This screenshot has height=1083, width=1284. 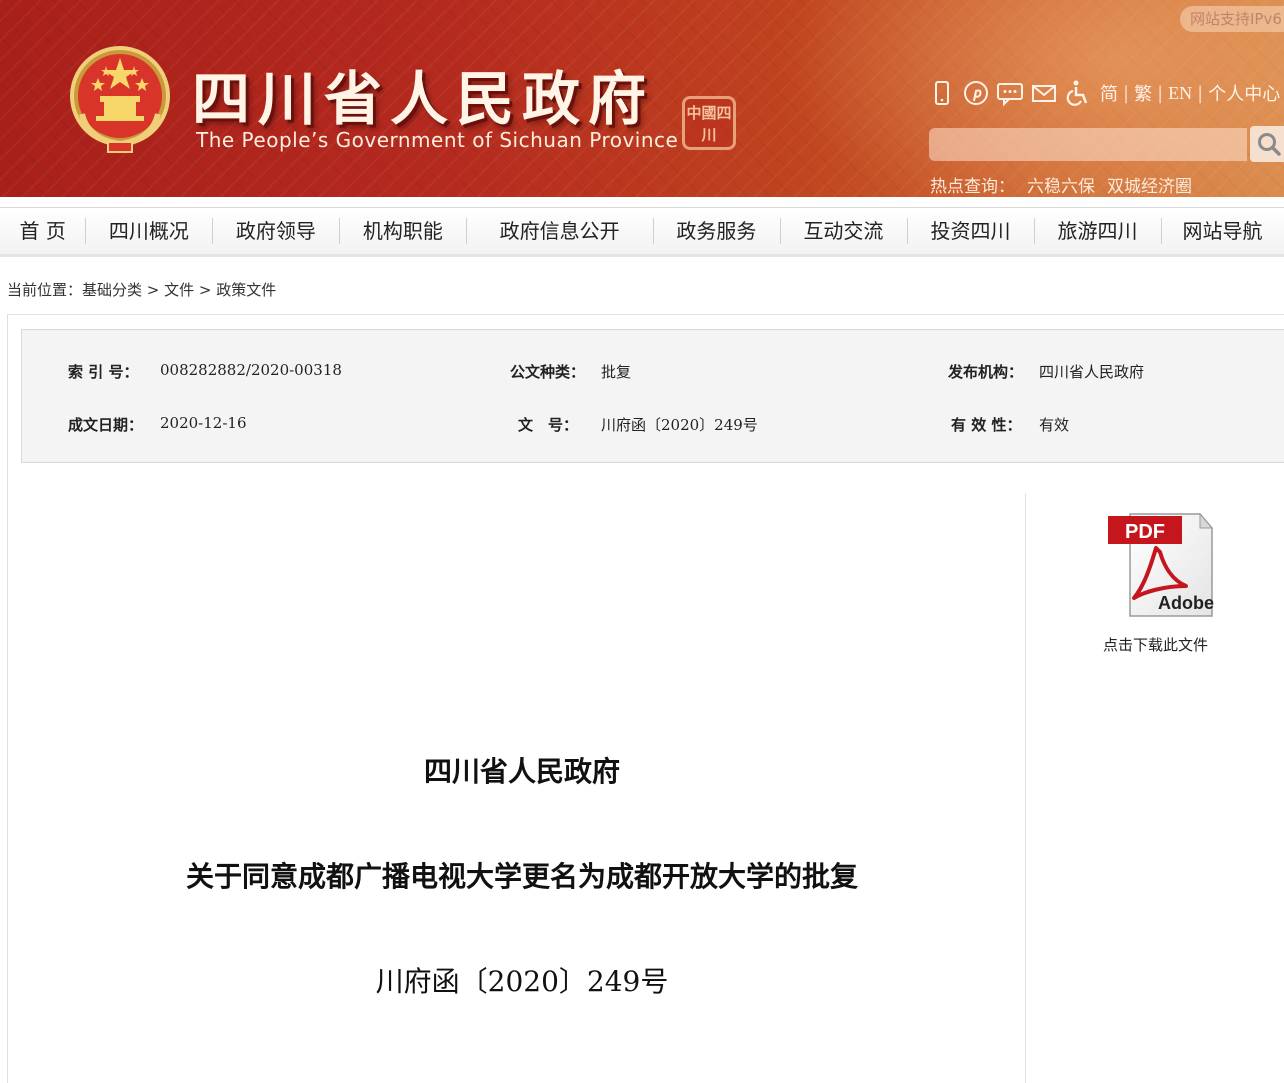 I want to click on index-number-value: 008282882/2020-00318, so click(x=251, y=370).